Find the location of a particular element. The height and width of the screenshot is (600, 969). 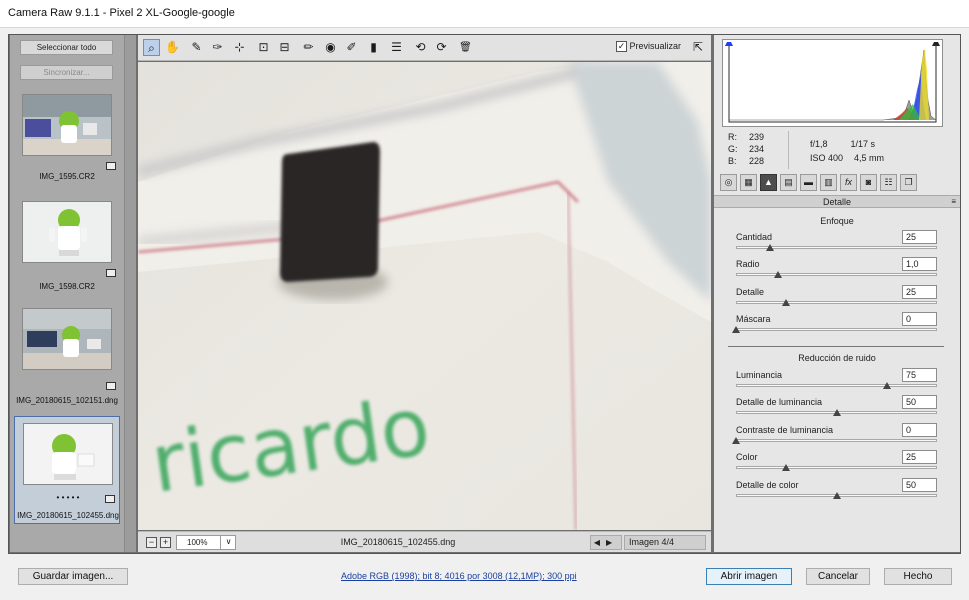

thumbnail-name: IMG_1598.CR2 is located at coordinates (67, 286).